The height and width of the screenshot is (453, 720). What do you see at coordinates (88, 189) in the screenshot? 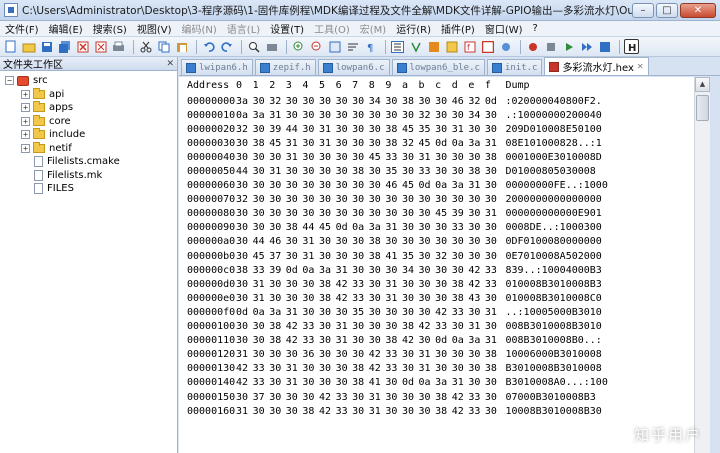
I see `tree-item-files: FILES` at bounding box center [88, 189].